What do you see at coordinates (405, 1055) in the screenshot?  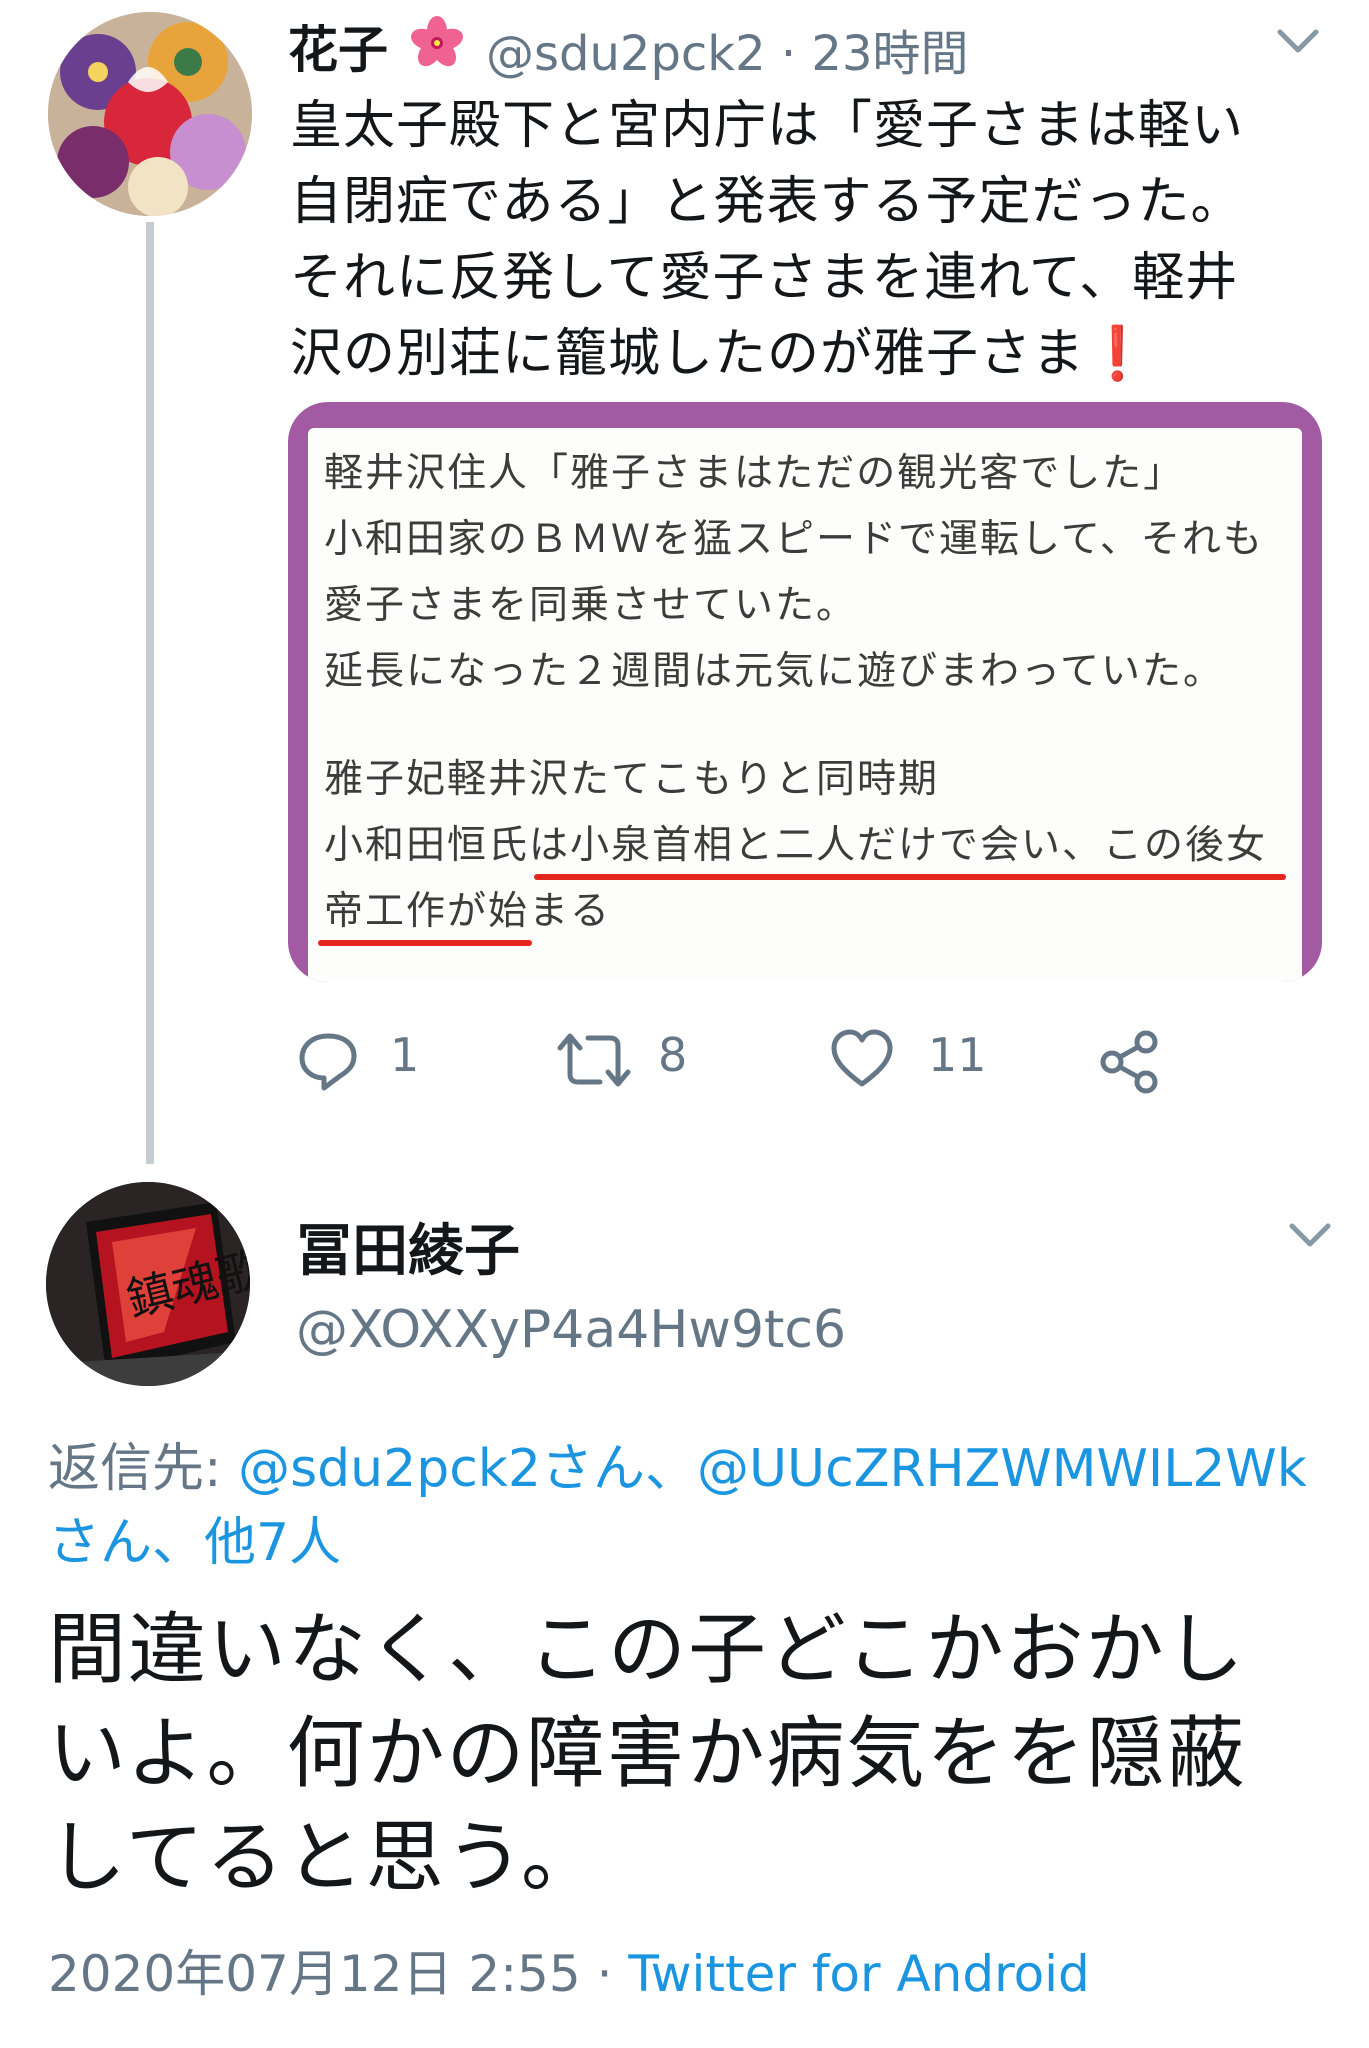 I see `reply-count: 1` at bounding box center [405, 1055].